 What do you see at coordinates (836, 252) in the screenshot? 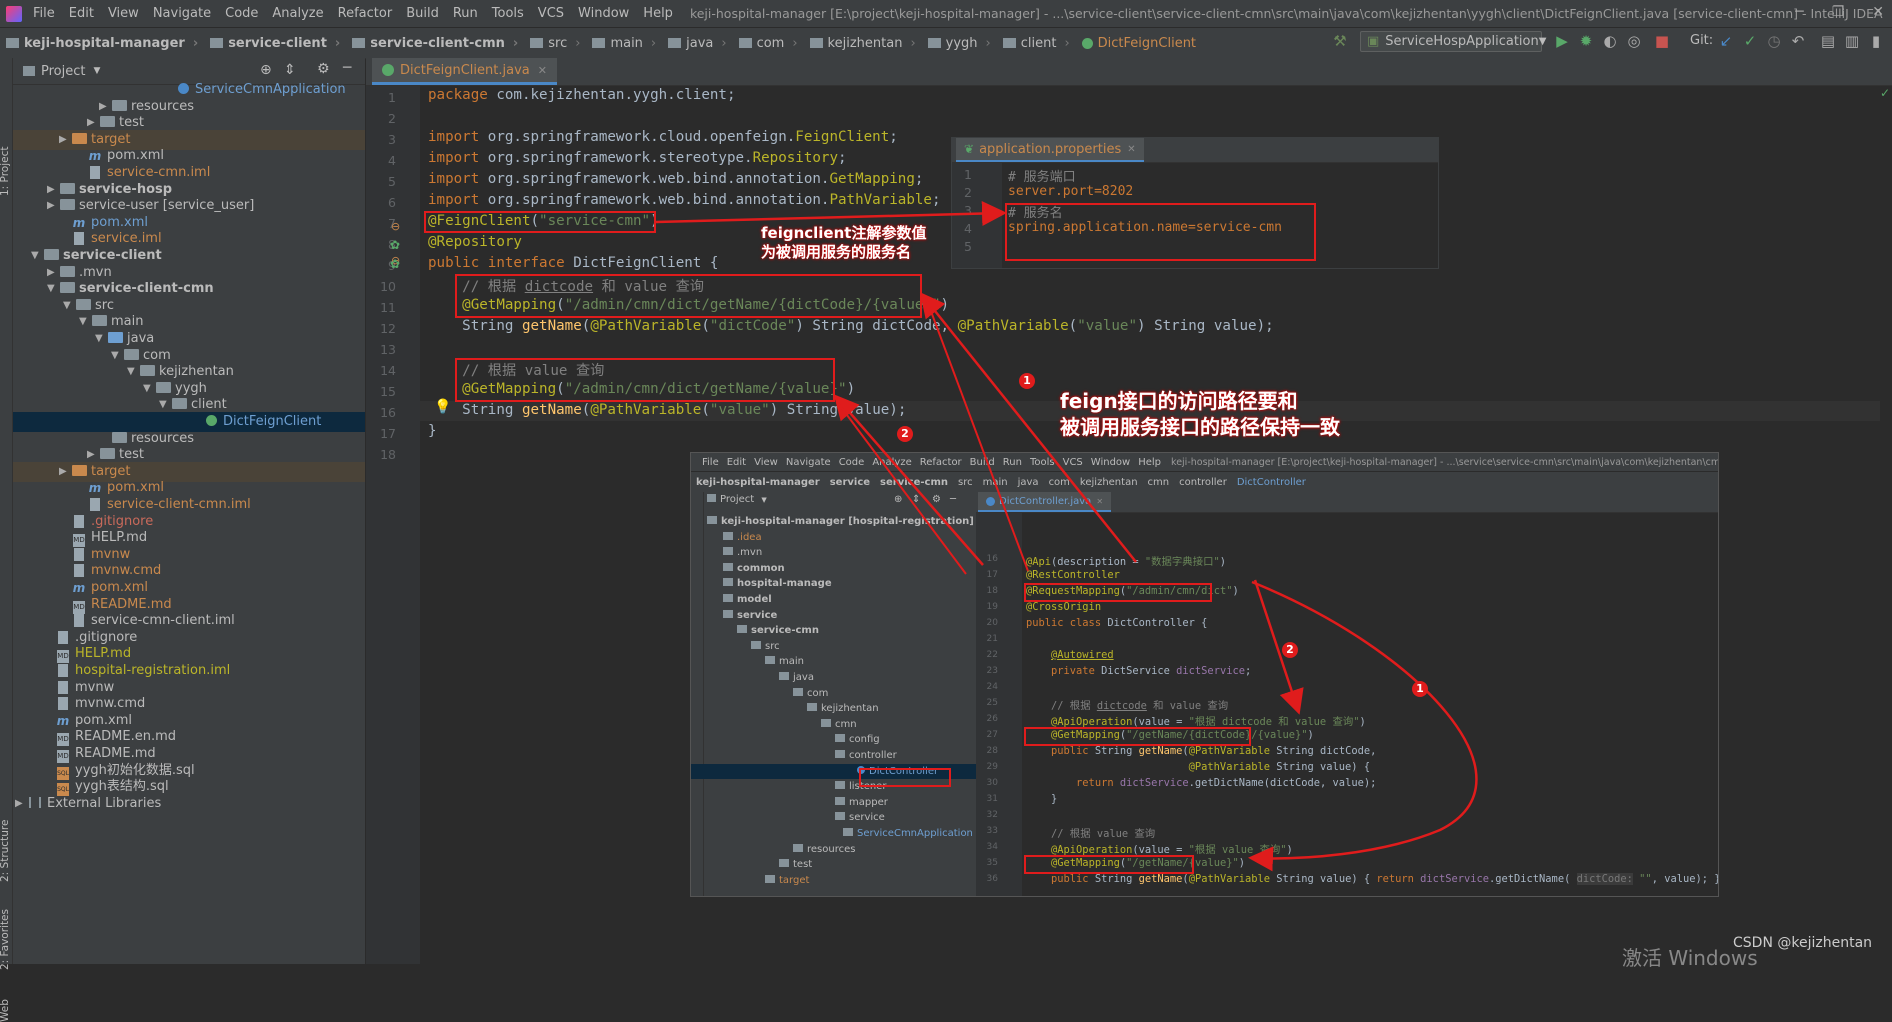
I see `annotation-feignclient-note-2: 为被调用服务的服务名` at bounding box center [836, 252].